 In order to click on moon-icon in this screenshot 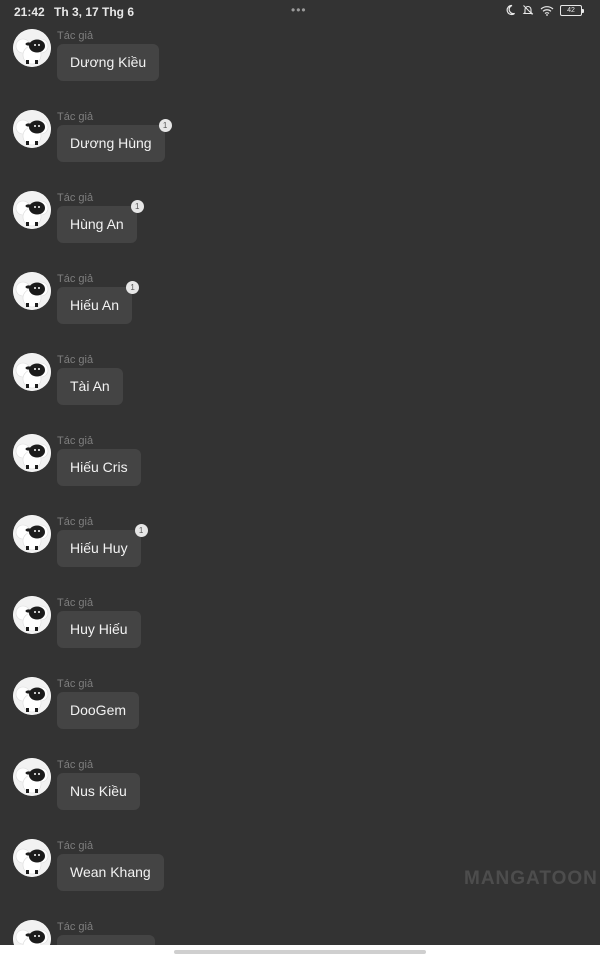, I will do `click(510, 10)`.